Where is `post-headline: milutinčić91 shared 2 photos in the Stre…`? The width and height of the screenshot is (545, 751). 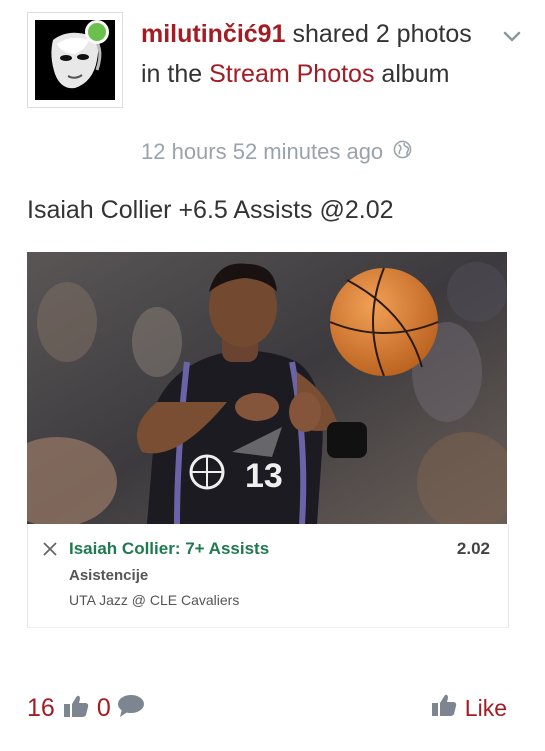 post-headline: milutinčić91 shared 2 photos in the Stre… is located at coordinates (316, 54).